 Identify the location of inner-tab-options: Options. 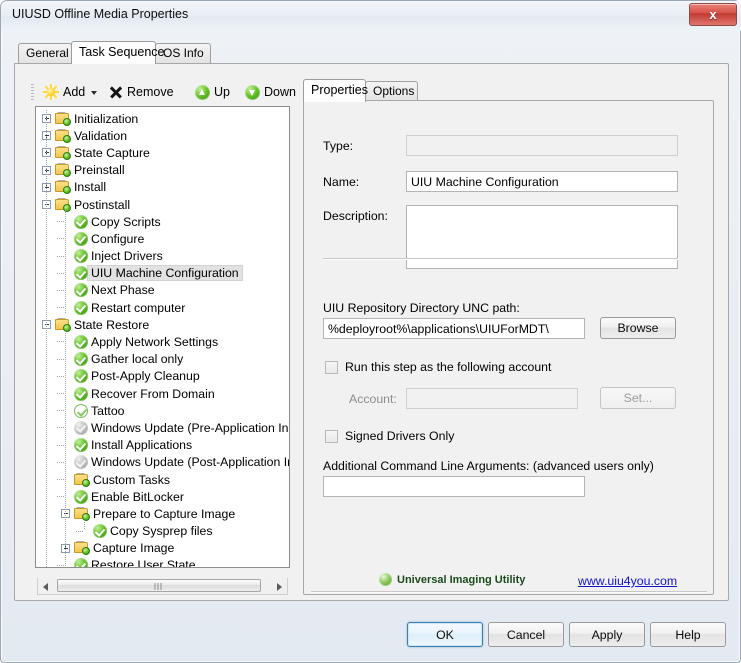
(391, 91).